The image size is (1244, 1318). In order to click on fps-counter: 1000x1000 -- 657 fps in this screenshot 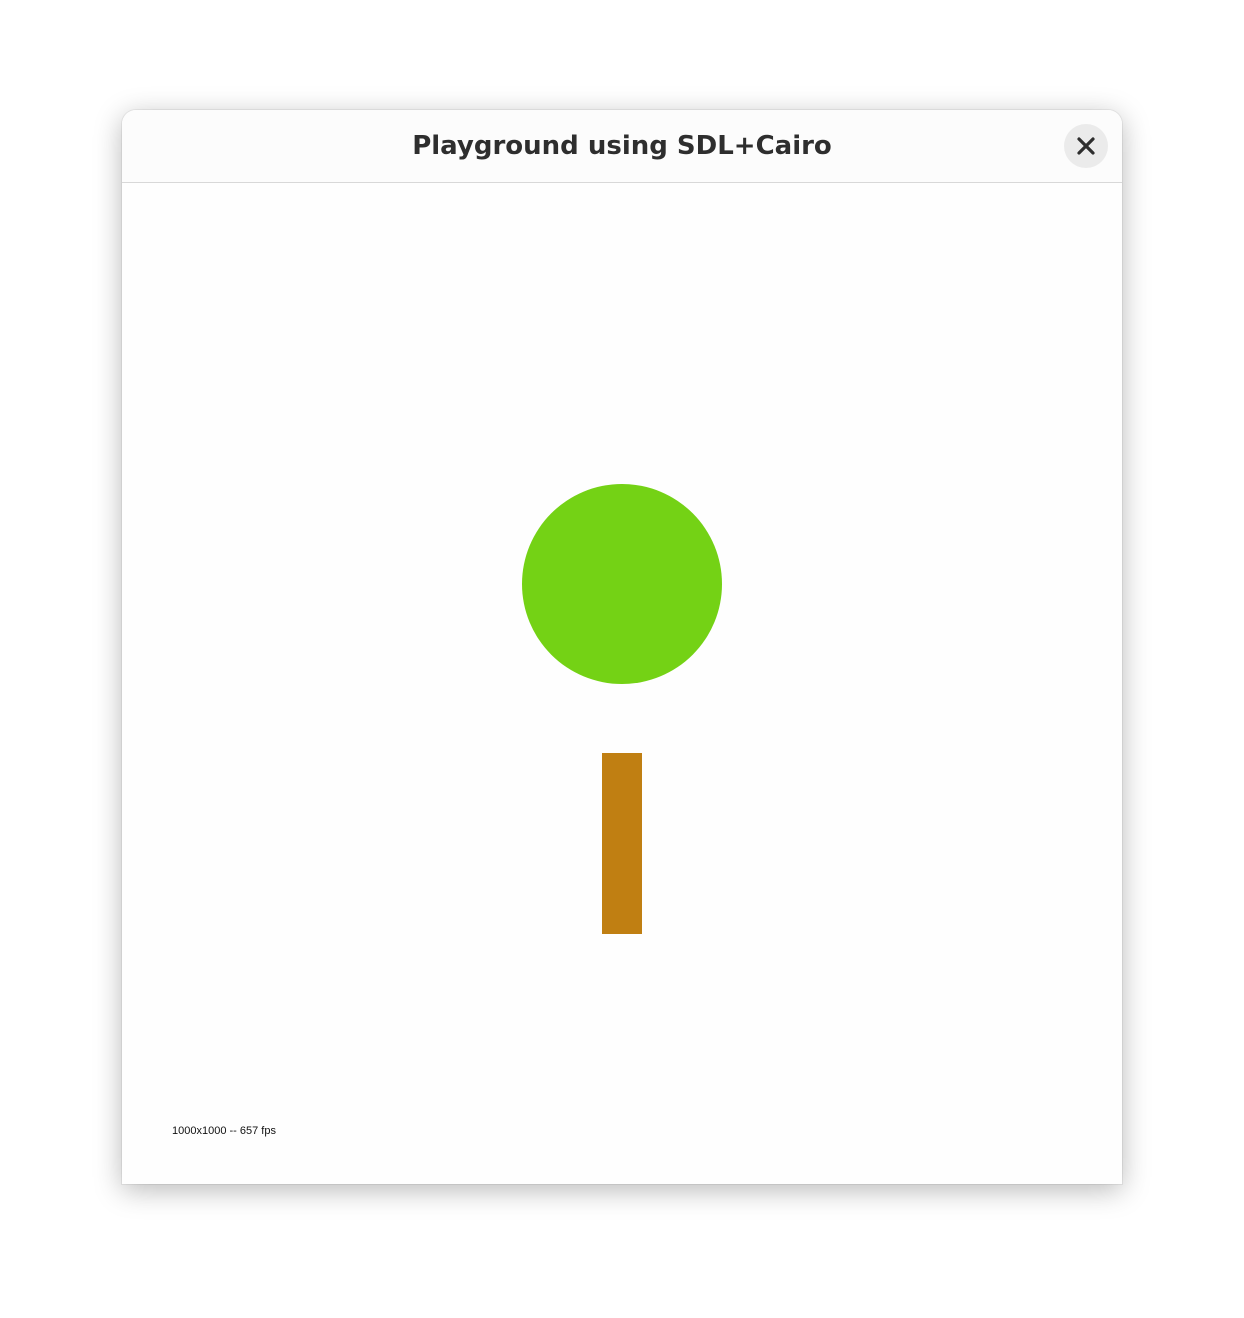, I will do `click(224, 1131)`.